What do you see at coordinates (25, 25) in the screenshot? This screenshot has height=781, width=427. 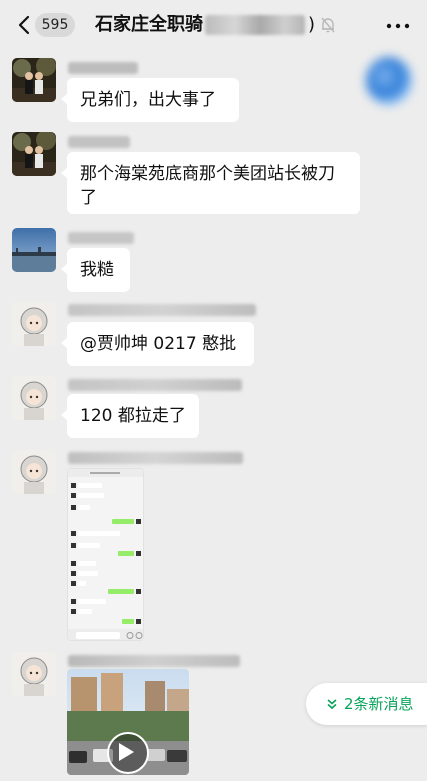 I see `chevron-left-icon` at bounding box center [25, 25].